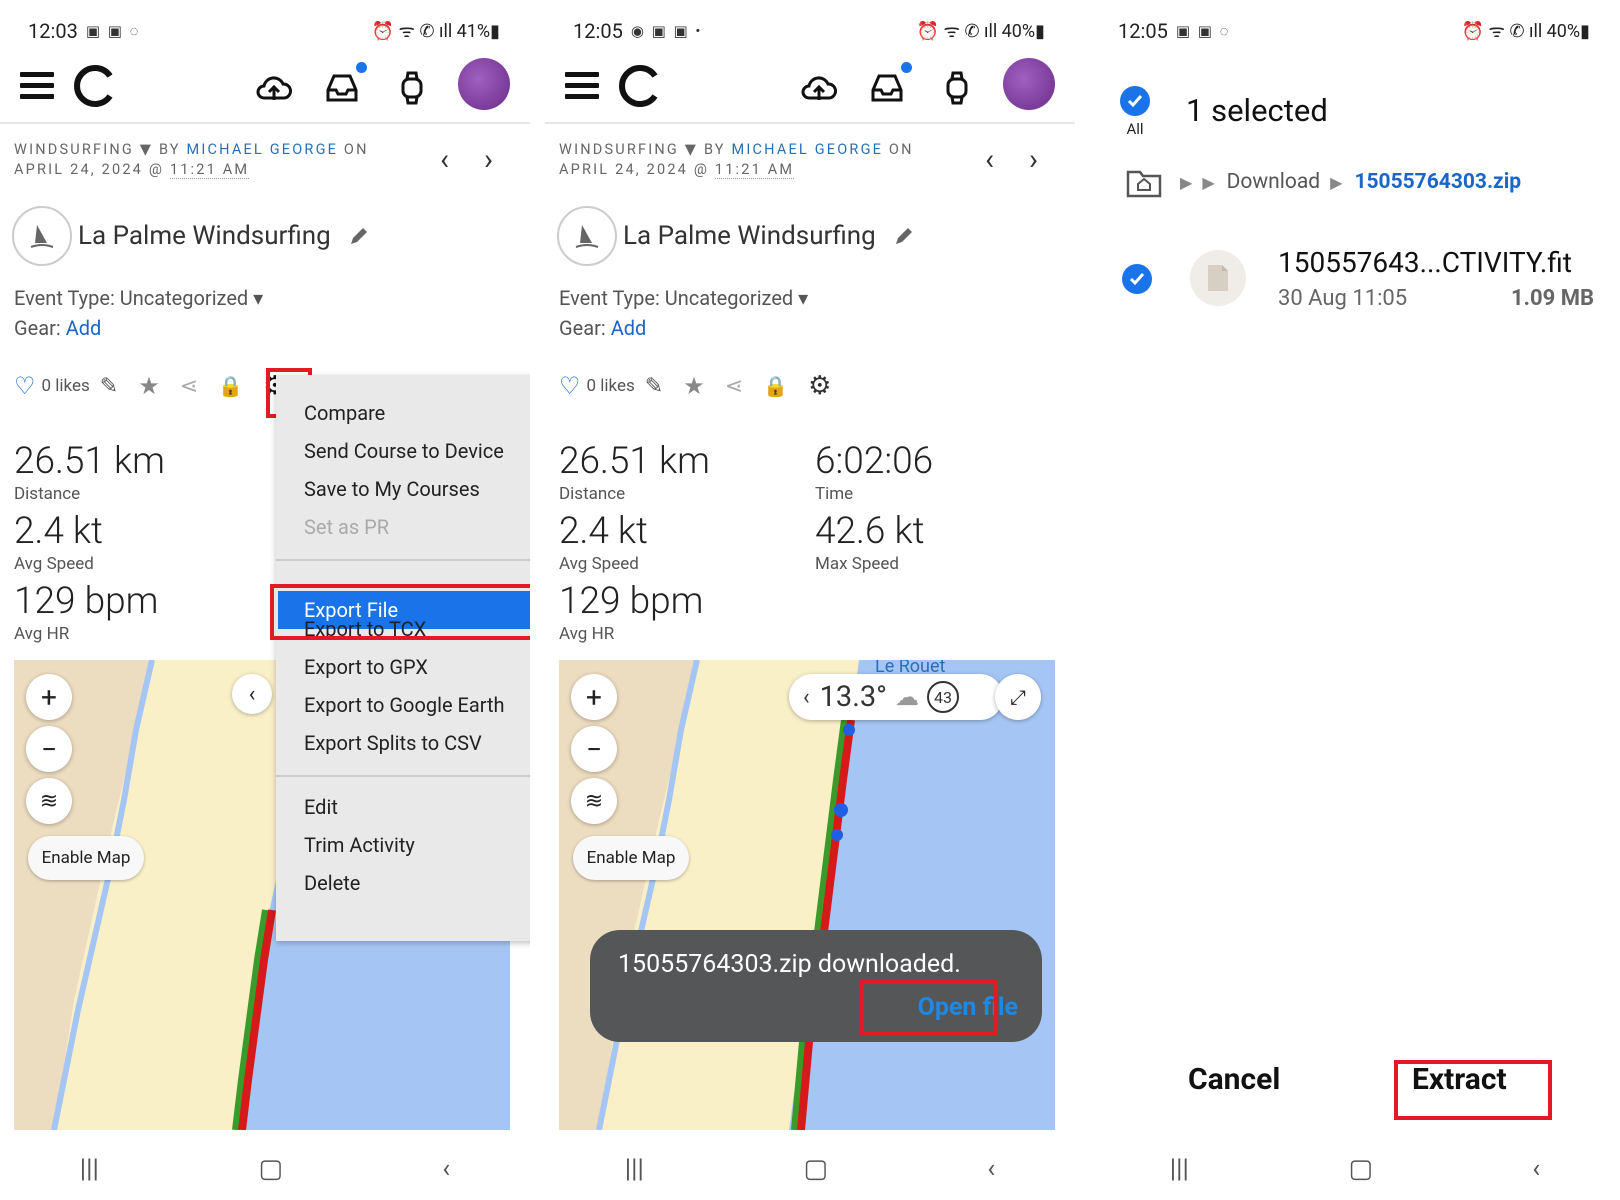 The height and width of the screenshot is (1200, 1620). What do you see at coordinates (393, 743) in the screenshot?
I see `menu-item-export-splits: Export Splits to CSV` at bounding box center [393, 743].